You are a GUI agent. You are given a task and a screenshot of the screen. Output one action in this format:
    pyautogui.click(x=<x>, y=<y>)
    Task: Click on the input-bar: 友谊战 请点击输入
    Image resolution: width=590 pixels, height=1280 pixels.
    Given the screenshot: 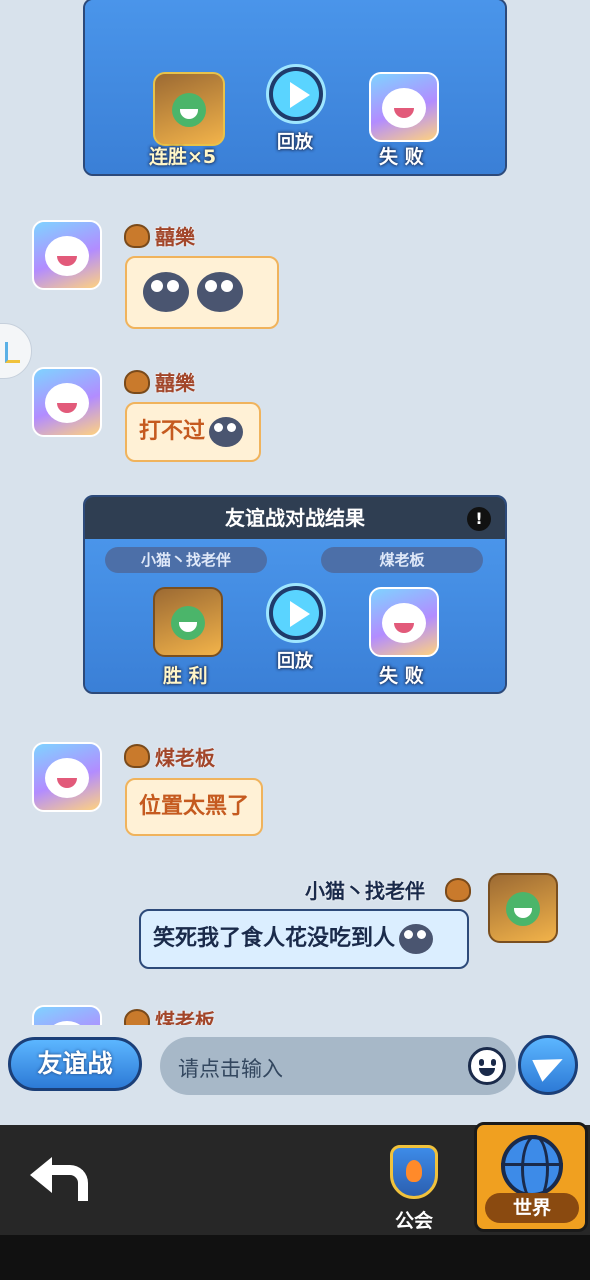 What is the action you would take?
    pyautogui.click(x=295, y=1075)
    